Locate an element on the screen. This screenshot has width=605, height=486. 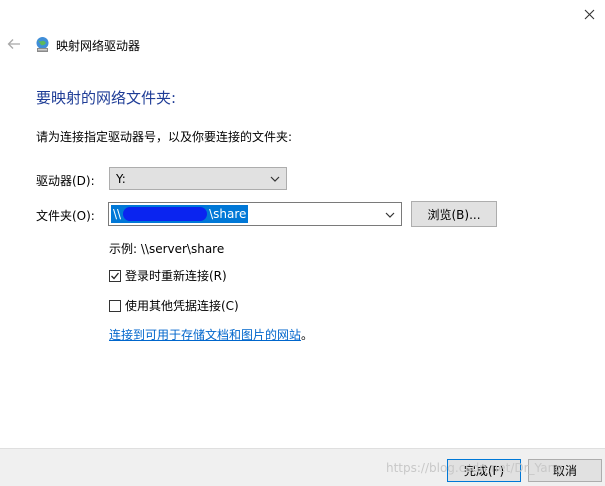
other-credentials-checkbox: 使用其他凭据连接(C) is located at coordinates (174, 305).